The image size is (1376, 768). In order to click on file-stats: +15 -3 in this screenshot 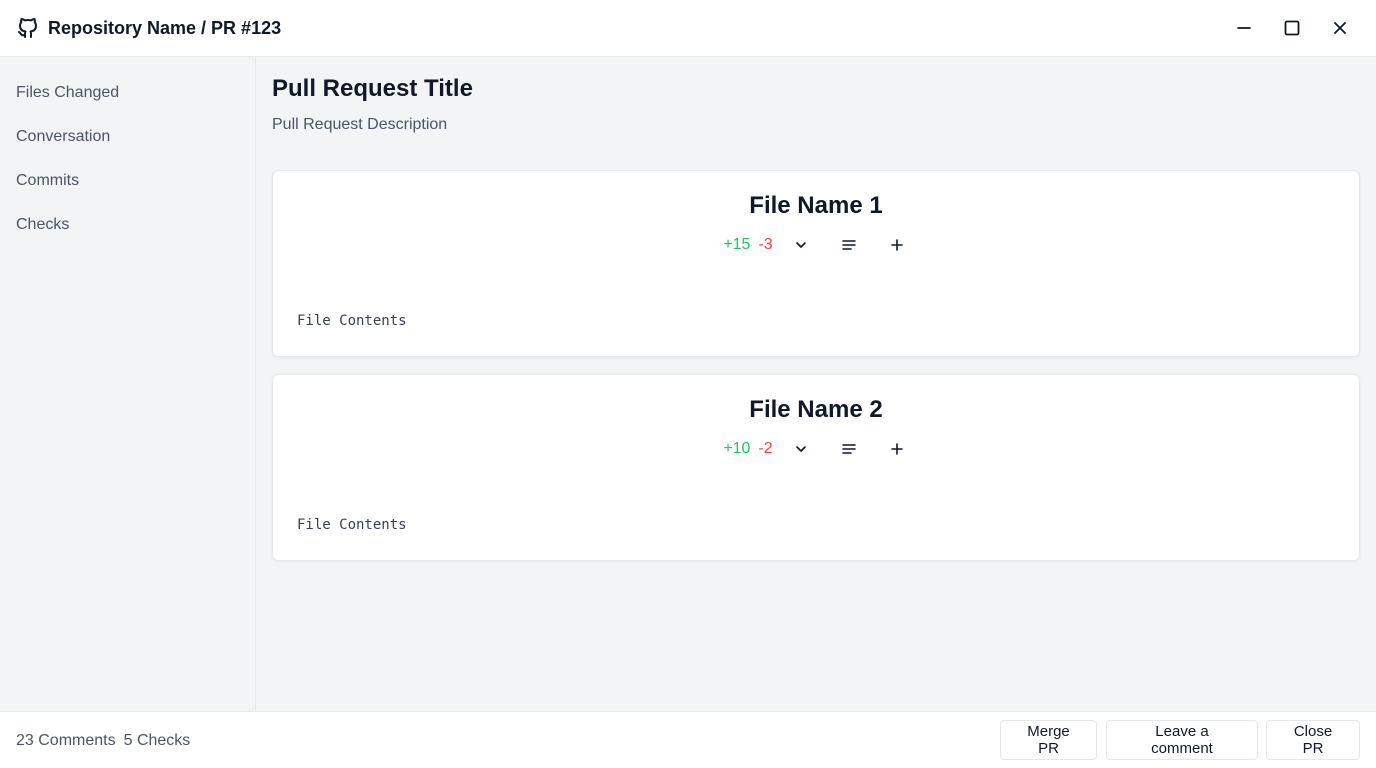, I will do `click(816, 245)`.